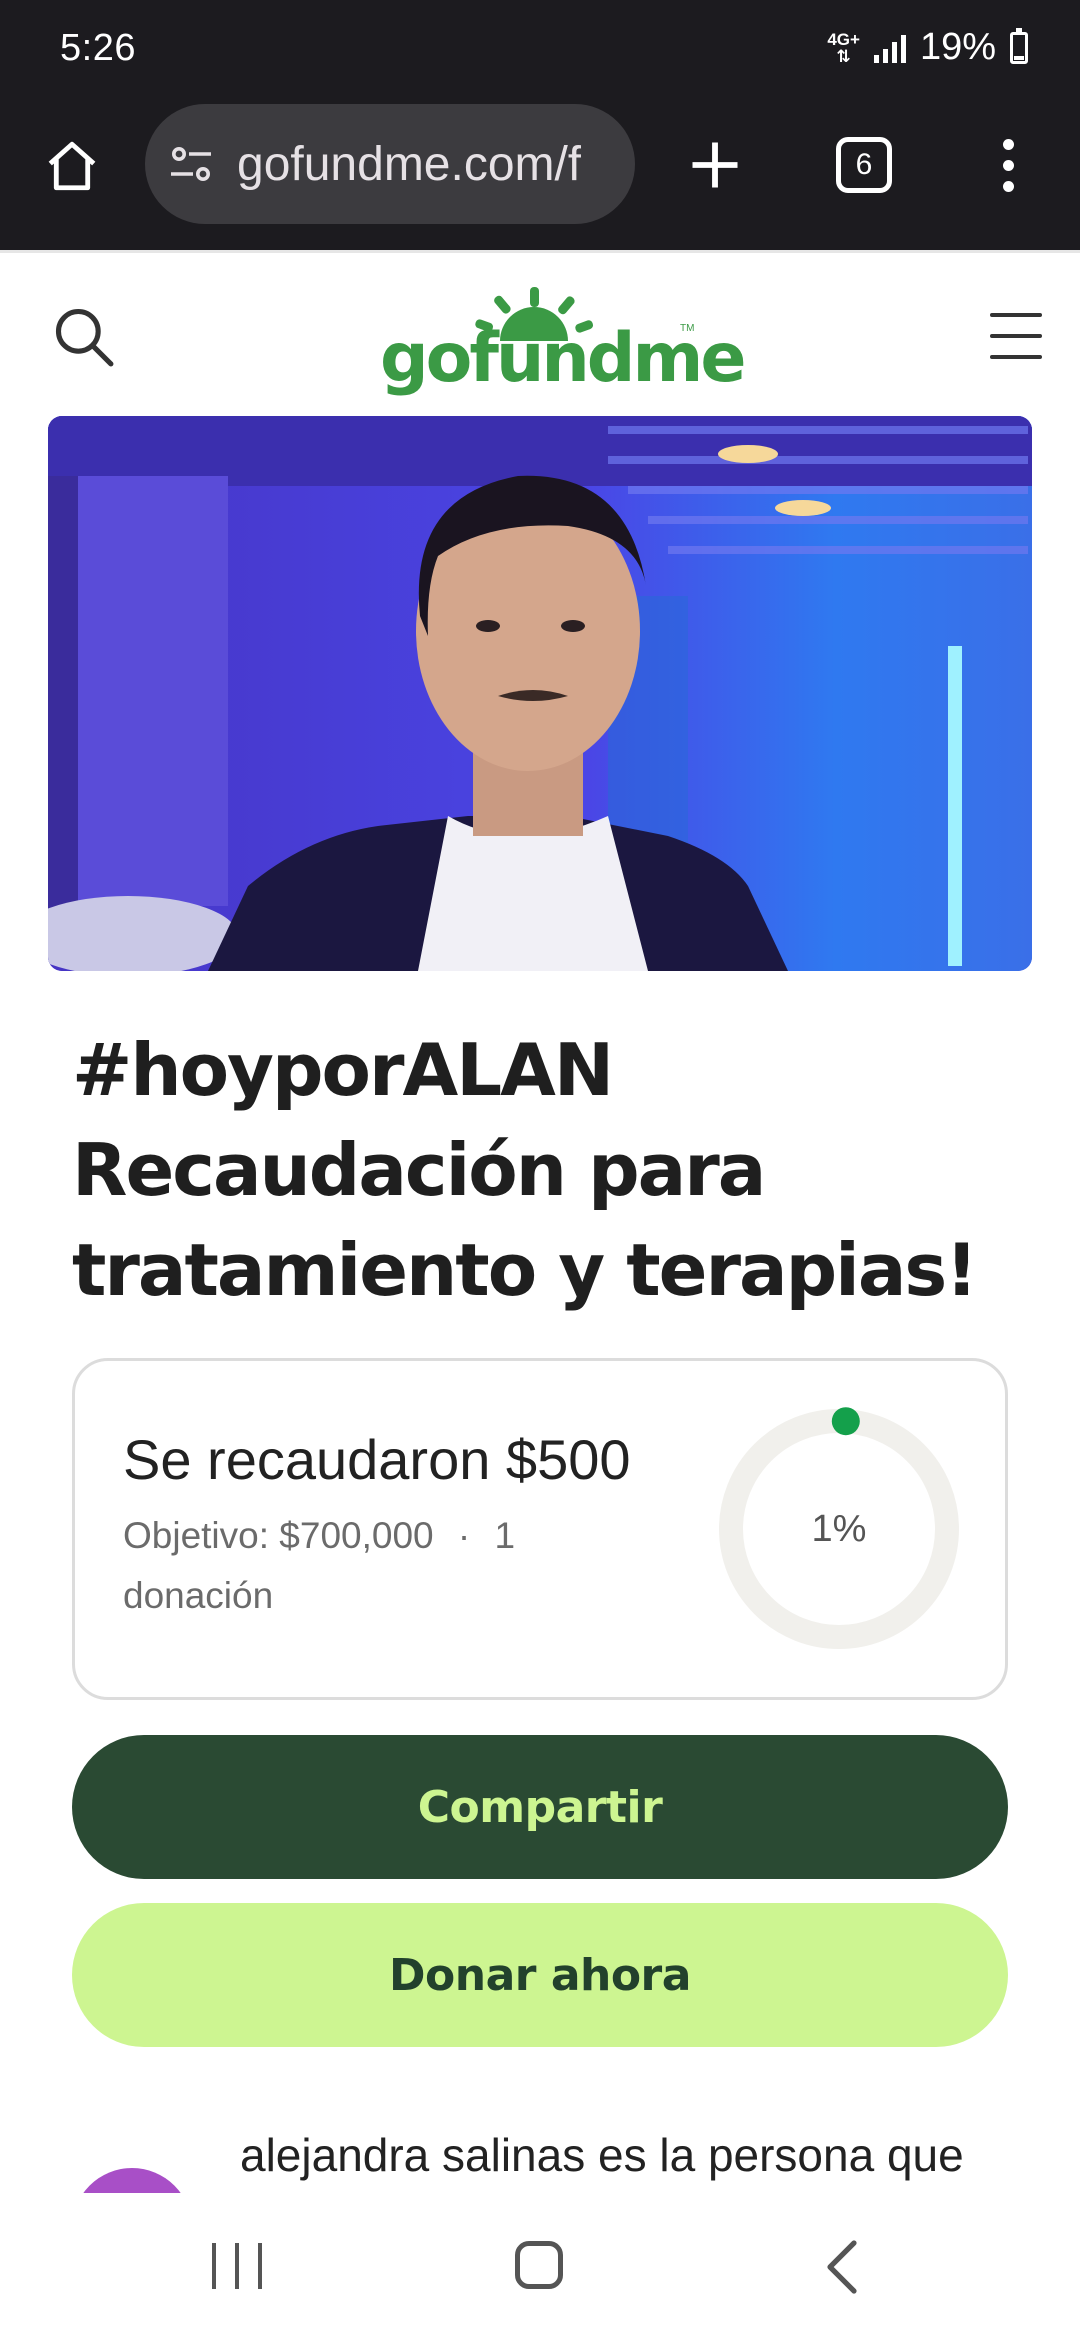  What do you see at coordinates (843, 47) in the screenshot?
I see `network-type: 4G+ ⇅` at bounding box center [843, 47].